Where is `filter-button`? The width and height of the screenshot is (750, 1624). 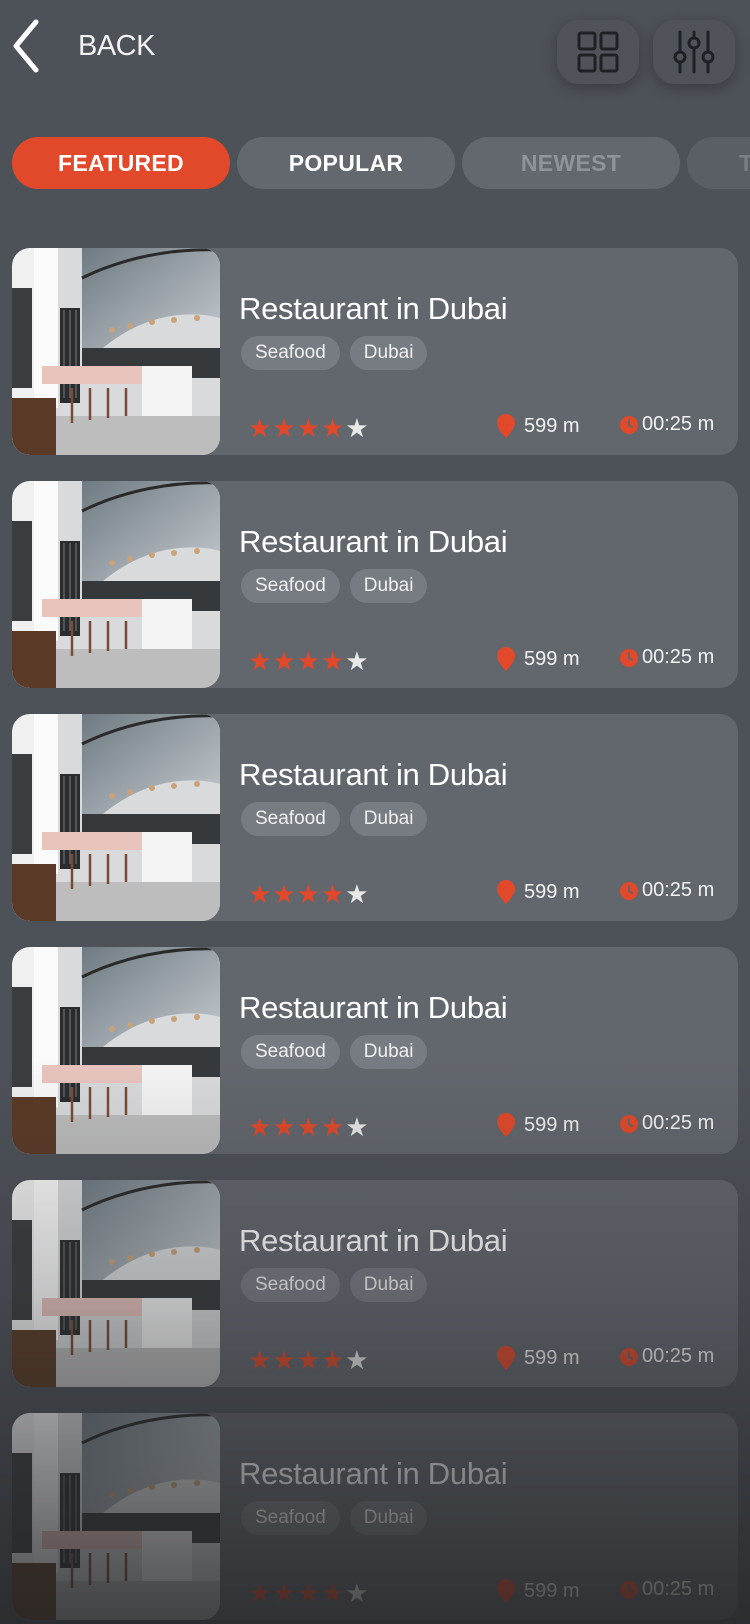
filter-button is located at coordinates (694, 52).